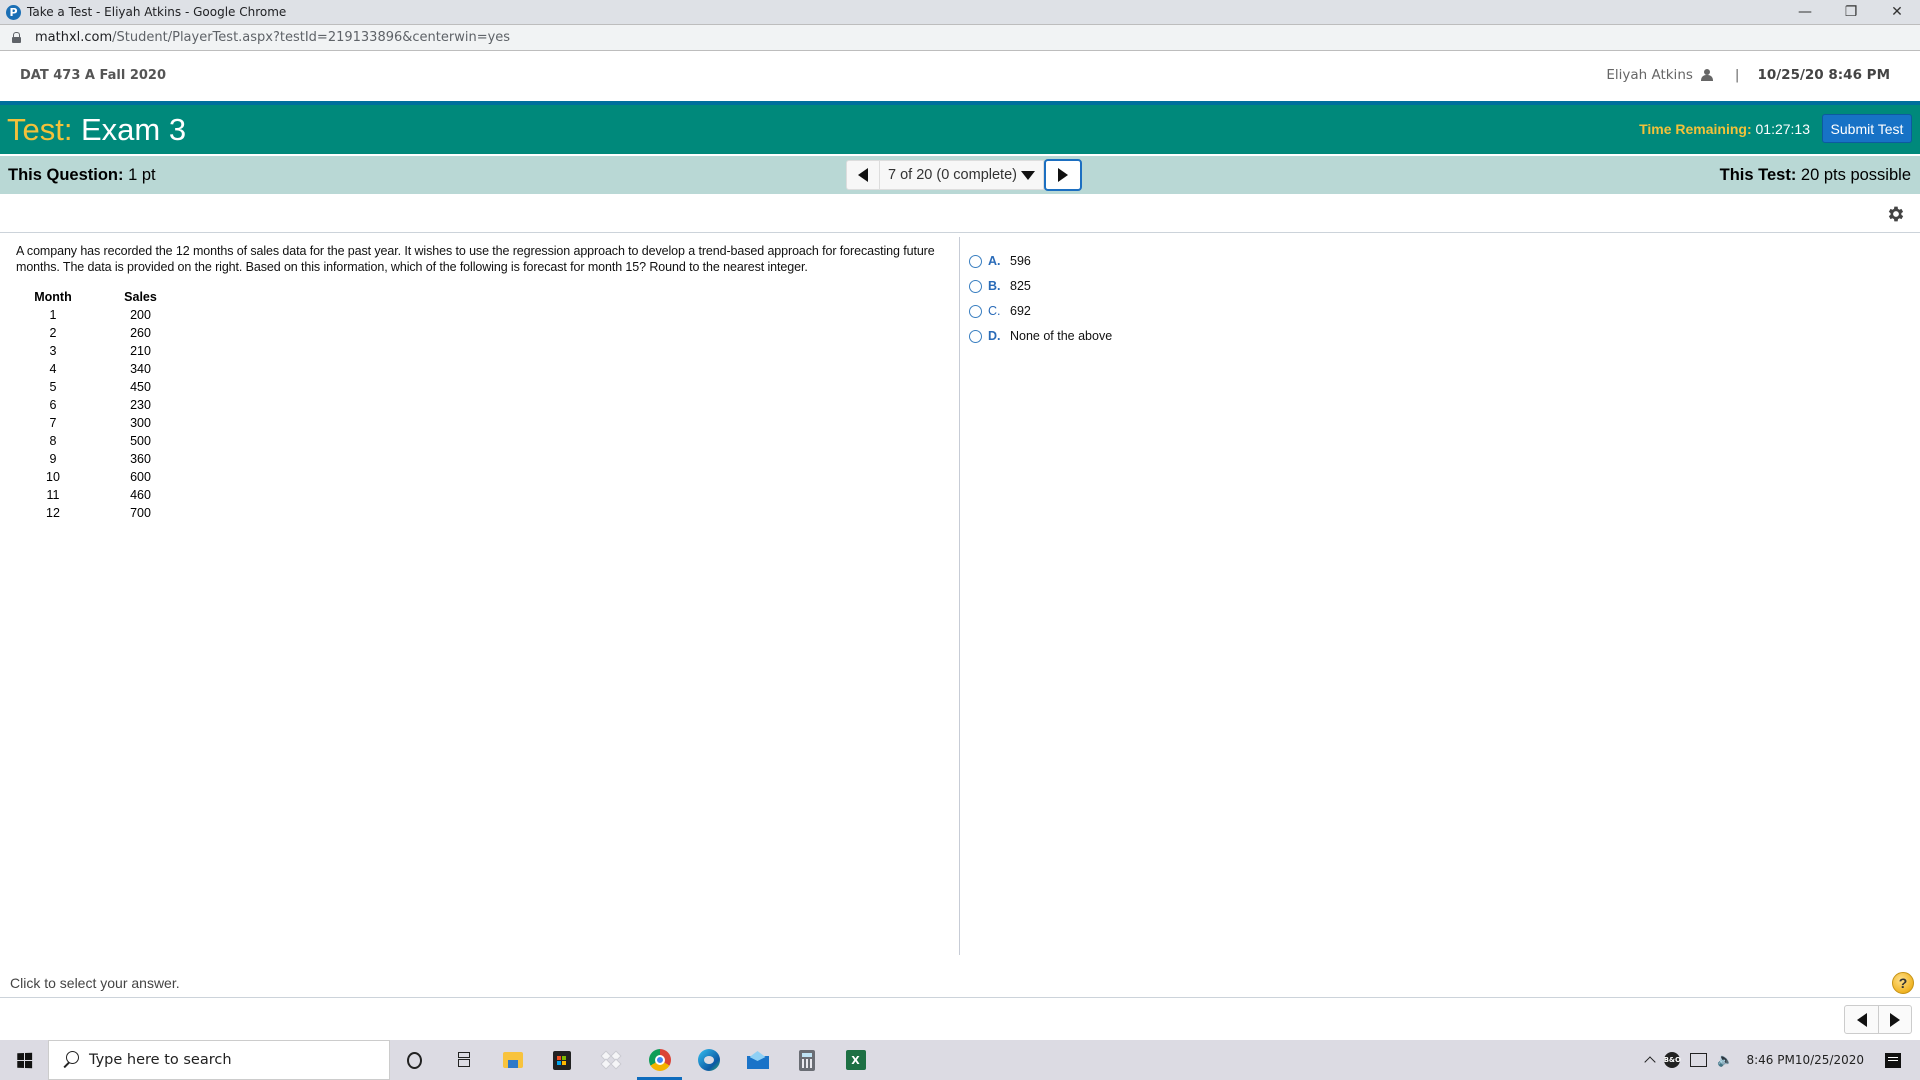 The image size is (1920, 1080). What do you see at coordinates (1063, 175) in the screenshot?
I see `next-question-button` at bounding box center [1063, 175].